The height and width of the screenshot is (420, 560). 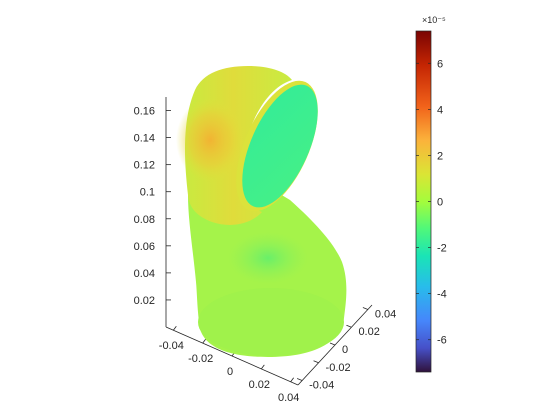 What do you see at coordinates (288, 398) in the screenshot?
I see `x-tick-label: 0.04` at bounding box center [288, 398].